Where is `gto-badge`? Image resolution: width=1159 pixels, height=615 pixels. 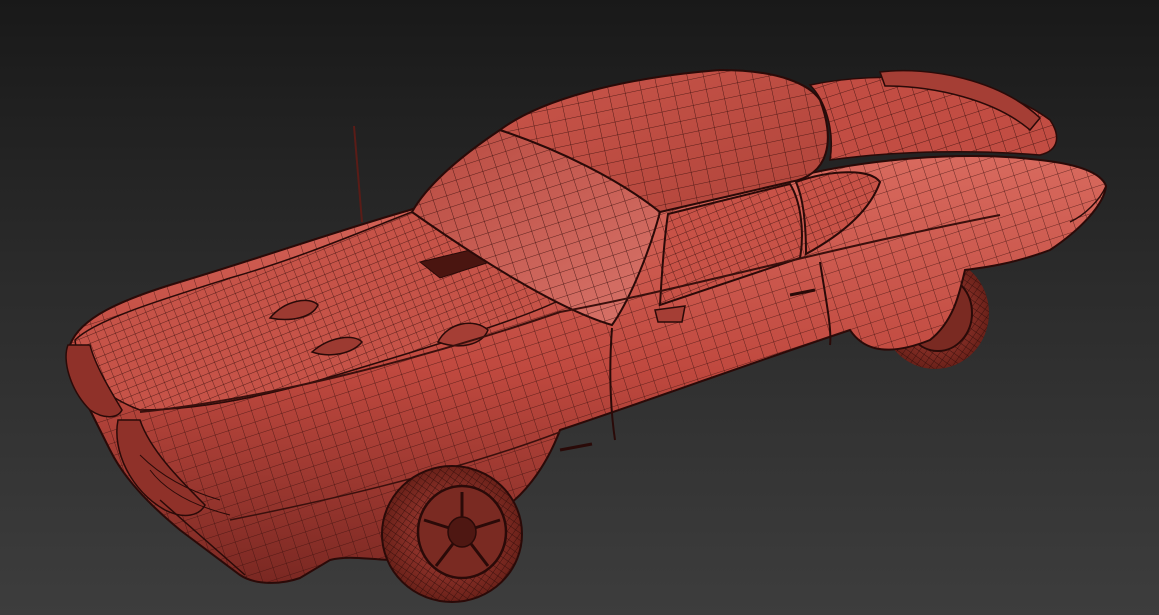 gto-badge is located at coordinates (576, 447).